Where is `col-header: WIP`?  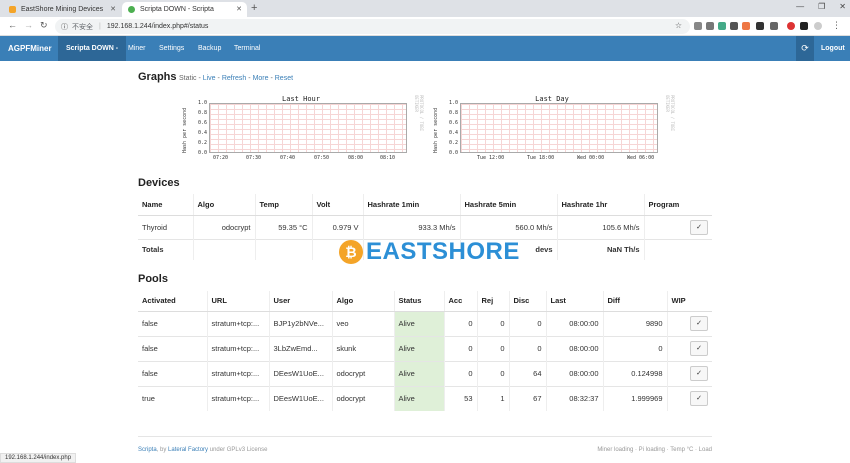 col-header: WIP is located at coordinates (689, 301).